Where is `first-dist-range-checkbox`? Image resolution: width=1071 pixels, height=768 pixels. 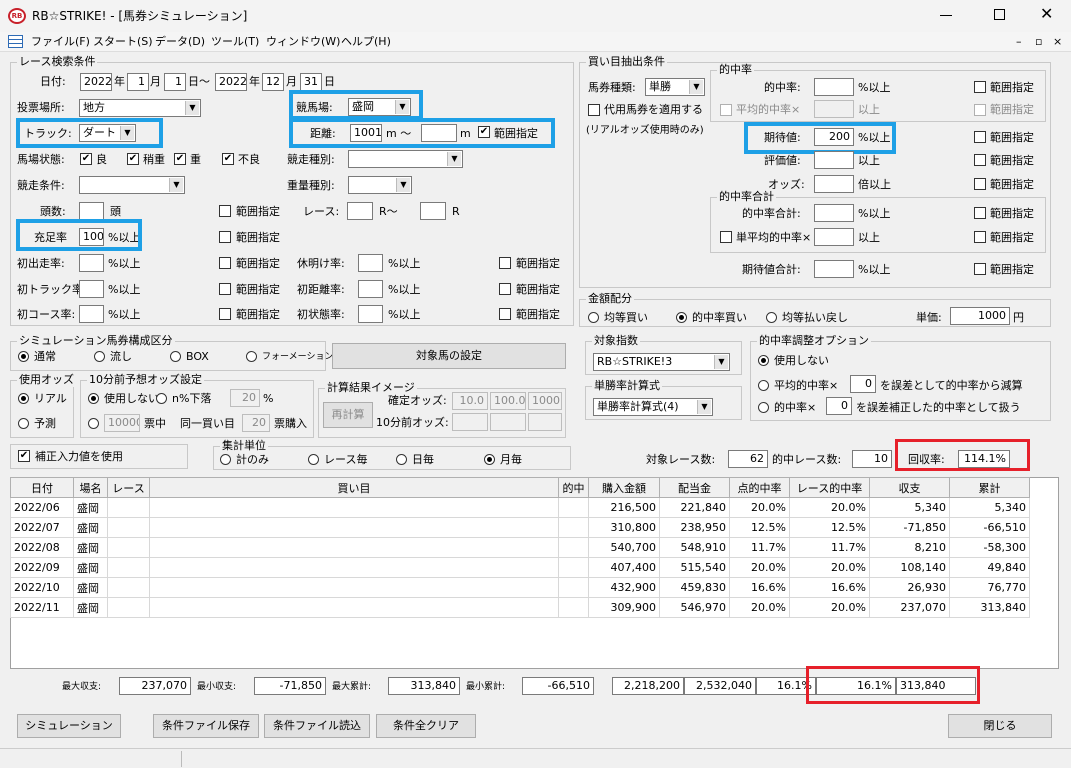
first-dist-range-checkbox is located at coordinates (505, 289).